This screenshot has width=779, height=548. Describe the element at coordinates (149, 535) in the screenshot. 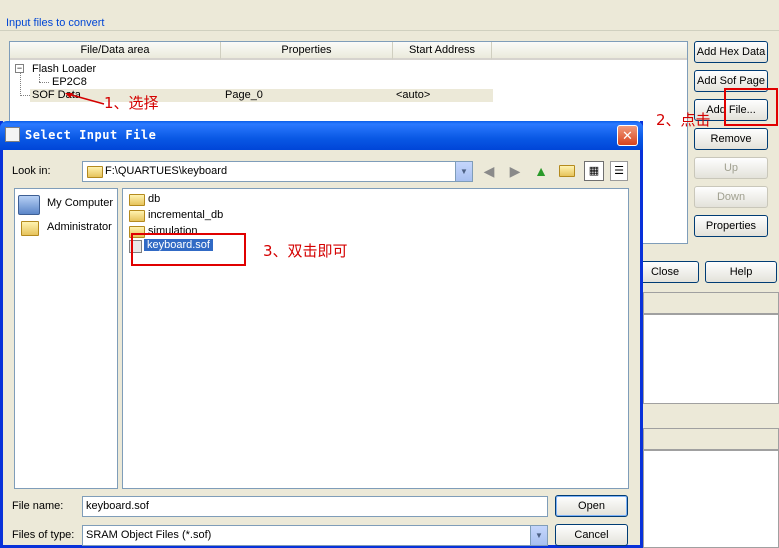

I see `file-type-value: SRAM Object Files (*.sof)` at that location.